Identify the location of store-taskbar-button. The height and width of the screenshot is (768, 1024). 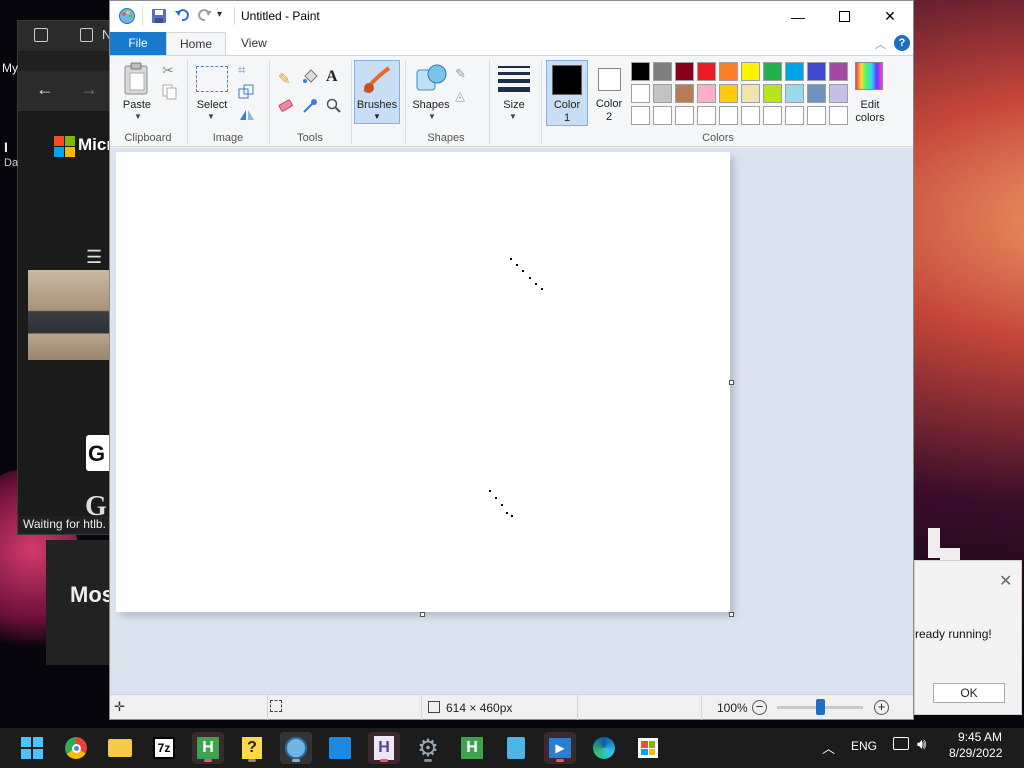
(648, 748).